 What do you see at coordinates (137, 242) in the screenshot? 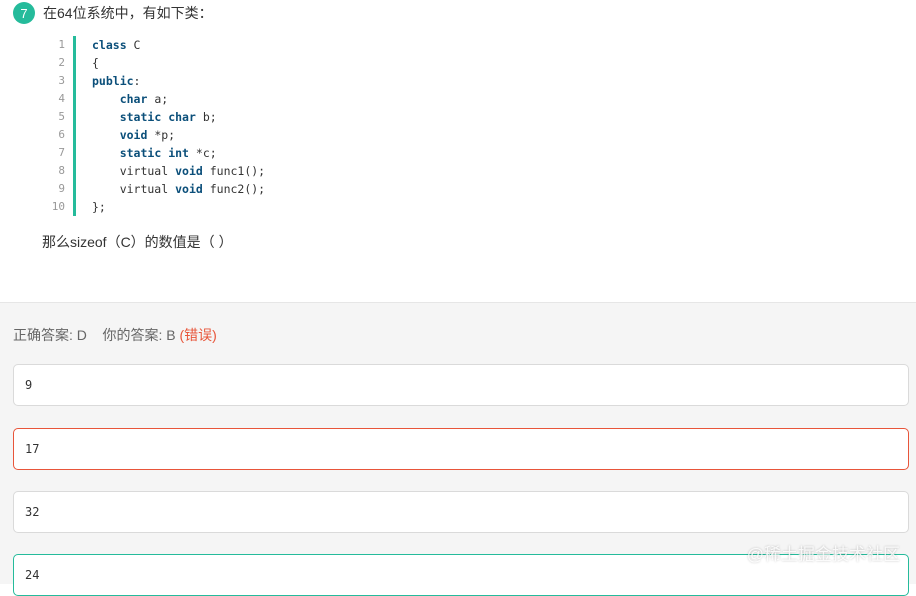
I see `sub-question-text: 那么sizeof（C）的数值是（ ）` at bounding box center [137, 242].